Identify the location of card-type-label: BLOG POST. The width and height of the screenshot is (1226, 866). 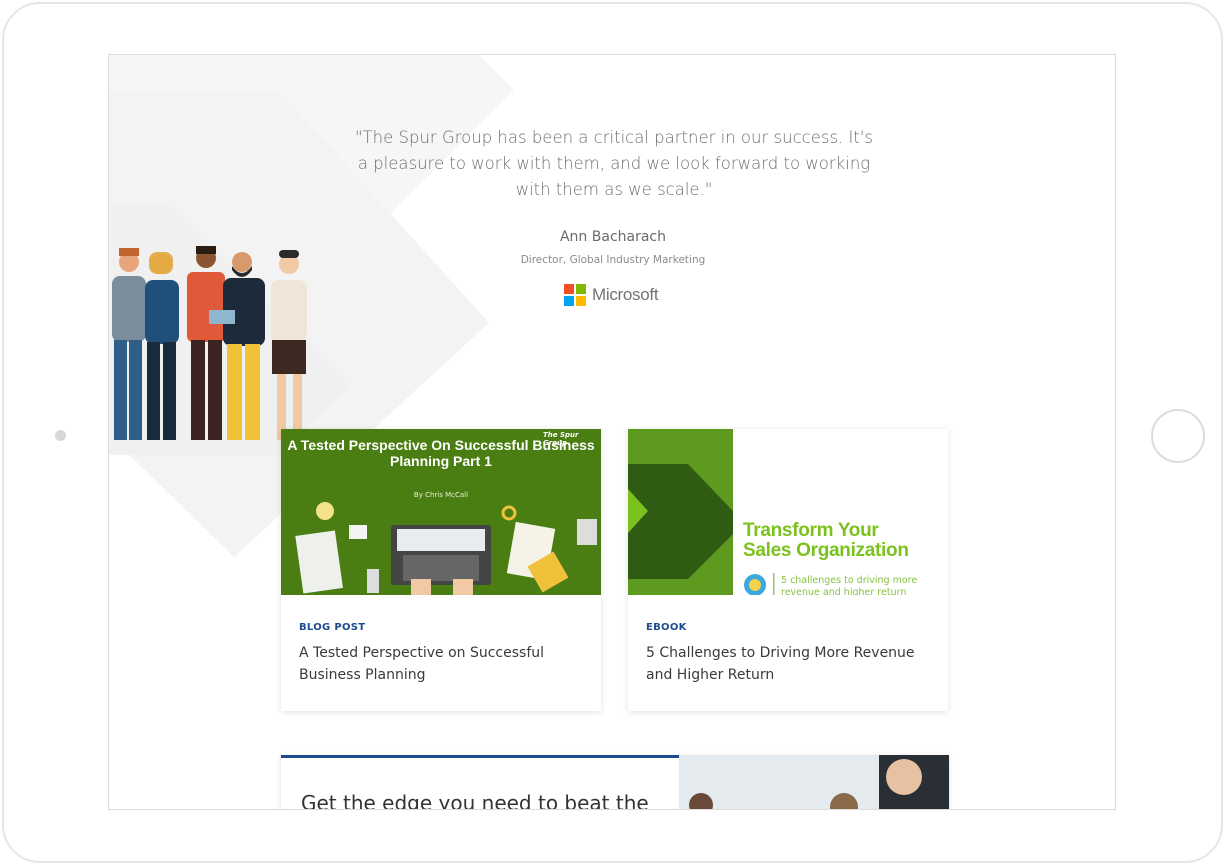
(332, 627).